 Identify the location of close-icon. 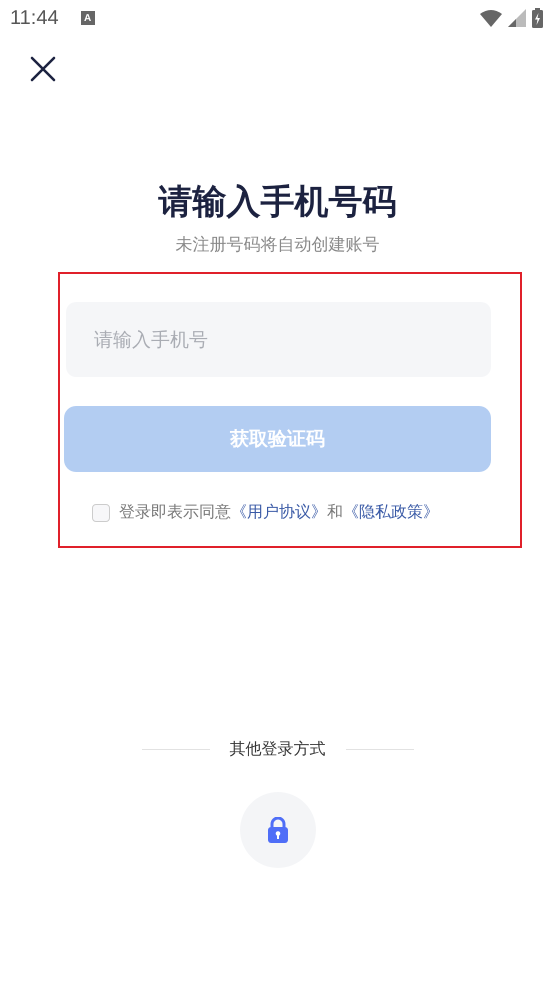
(43, 69).